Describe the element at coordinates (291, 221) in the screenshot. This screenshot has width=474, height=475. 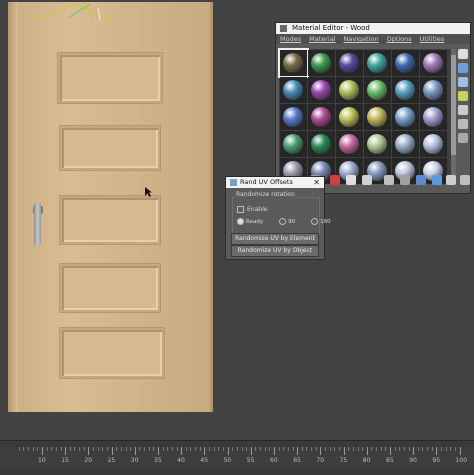
I see `radio-90: 90` at that location.